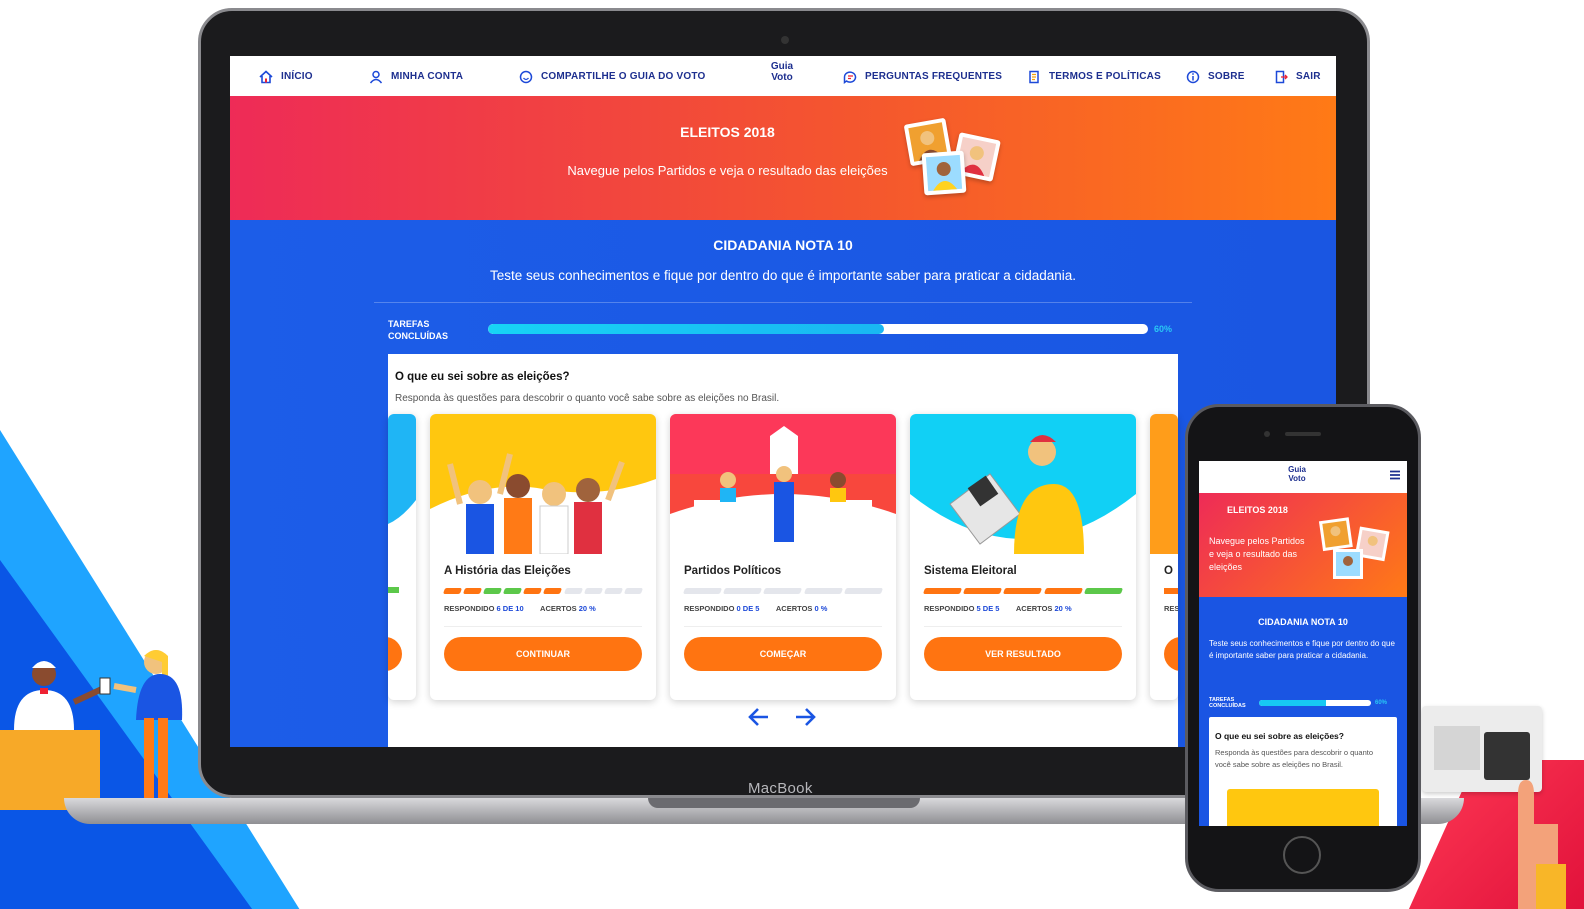 This screenshot has width=1584, height=909. I want to click on user-icon, so click(375, 76).